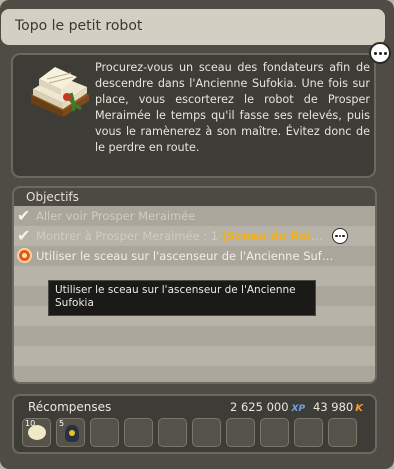  What do you see at coordinates (298, 409) in the screenshot?
I see `xp-icon: XP` at bounding box center [298, 409].